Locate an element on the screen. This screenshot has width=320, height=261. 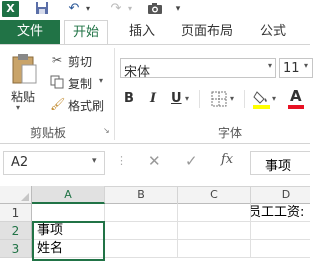
redo-dropdown-icon: ▾ is located at coordinates (130, 9).